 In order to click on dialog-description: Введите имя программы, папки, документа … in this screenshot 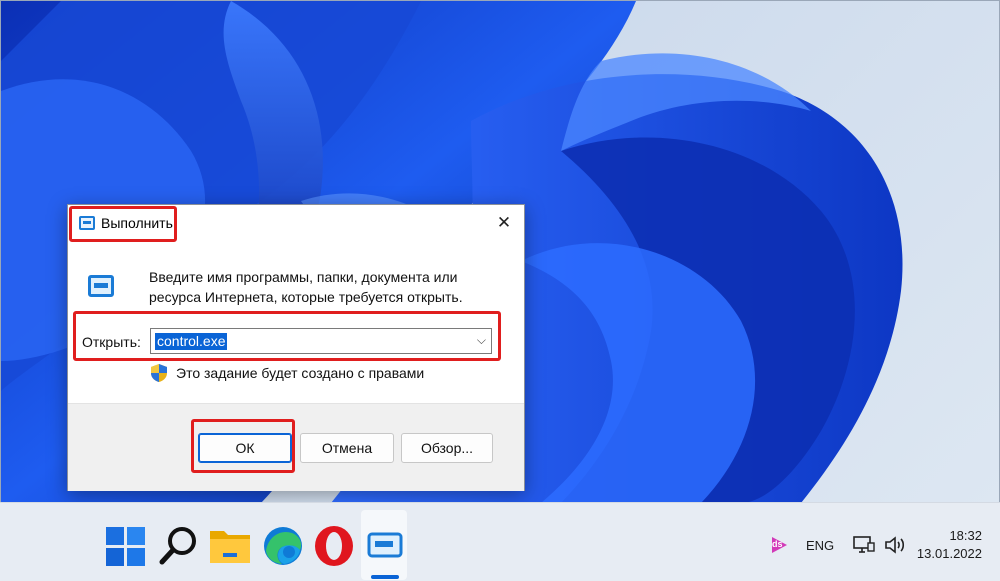, I will do `click(306, 287)`.